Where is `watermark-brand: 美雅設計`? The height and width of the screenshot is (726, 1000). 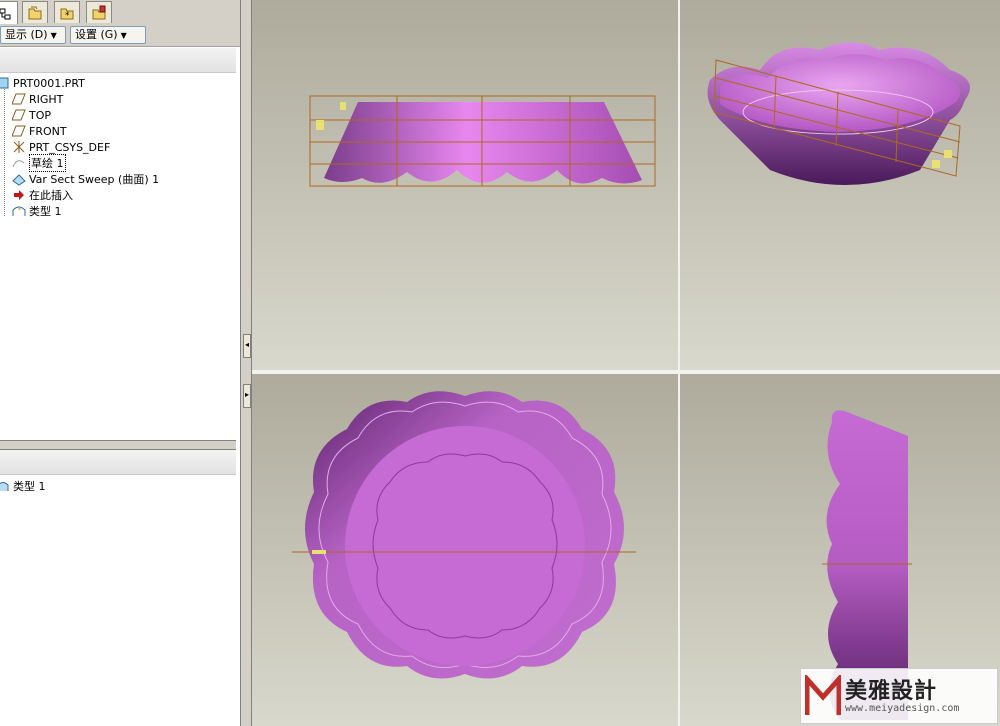 watermark-brand: 美雅設計 is located at coordinates (891, 691).